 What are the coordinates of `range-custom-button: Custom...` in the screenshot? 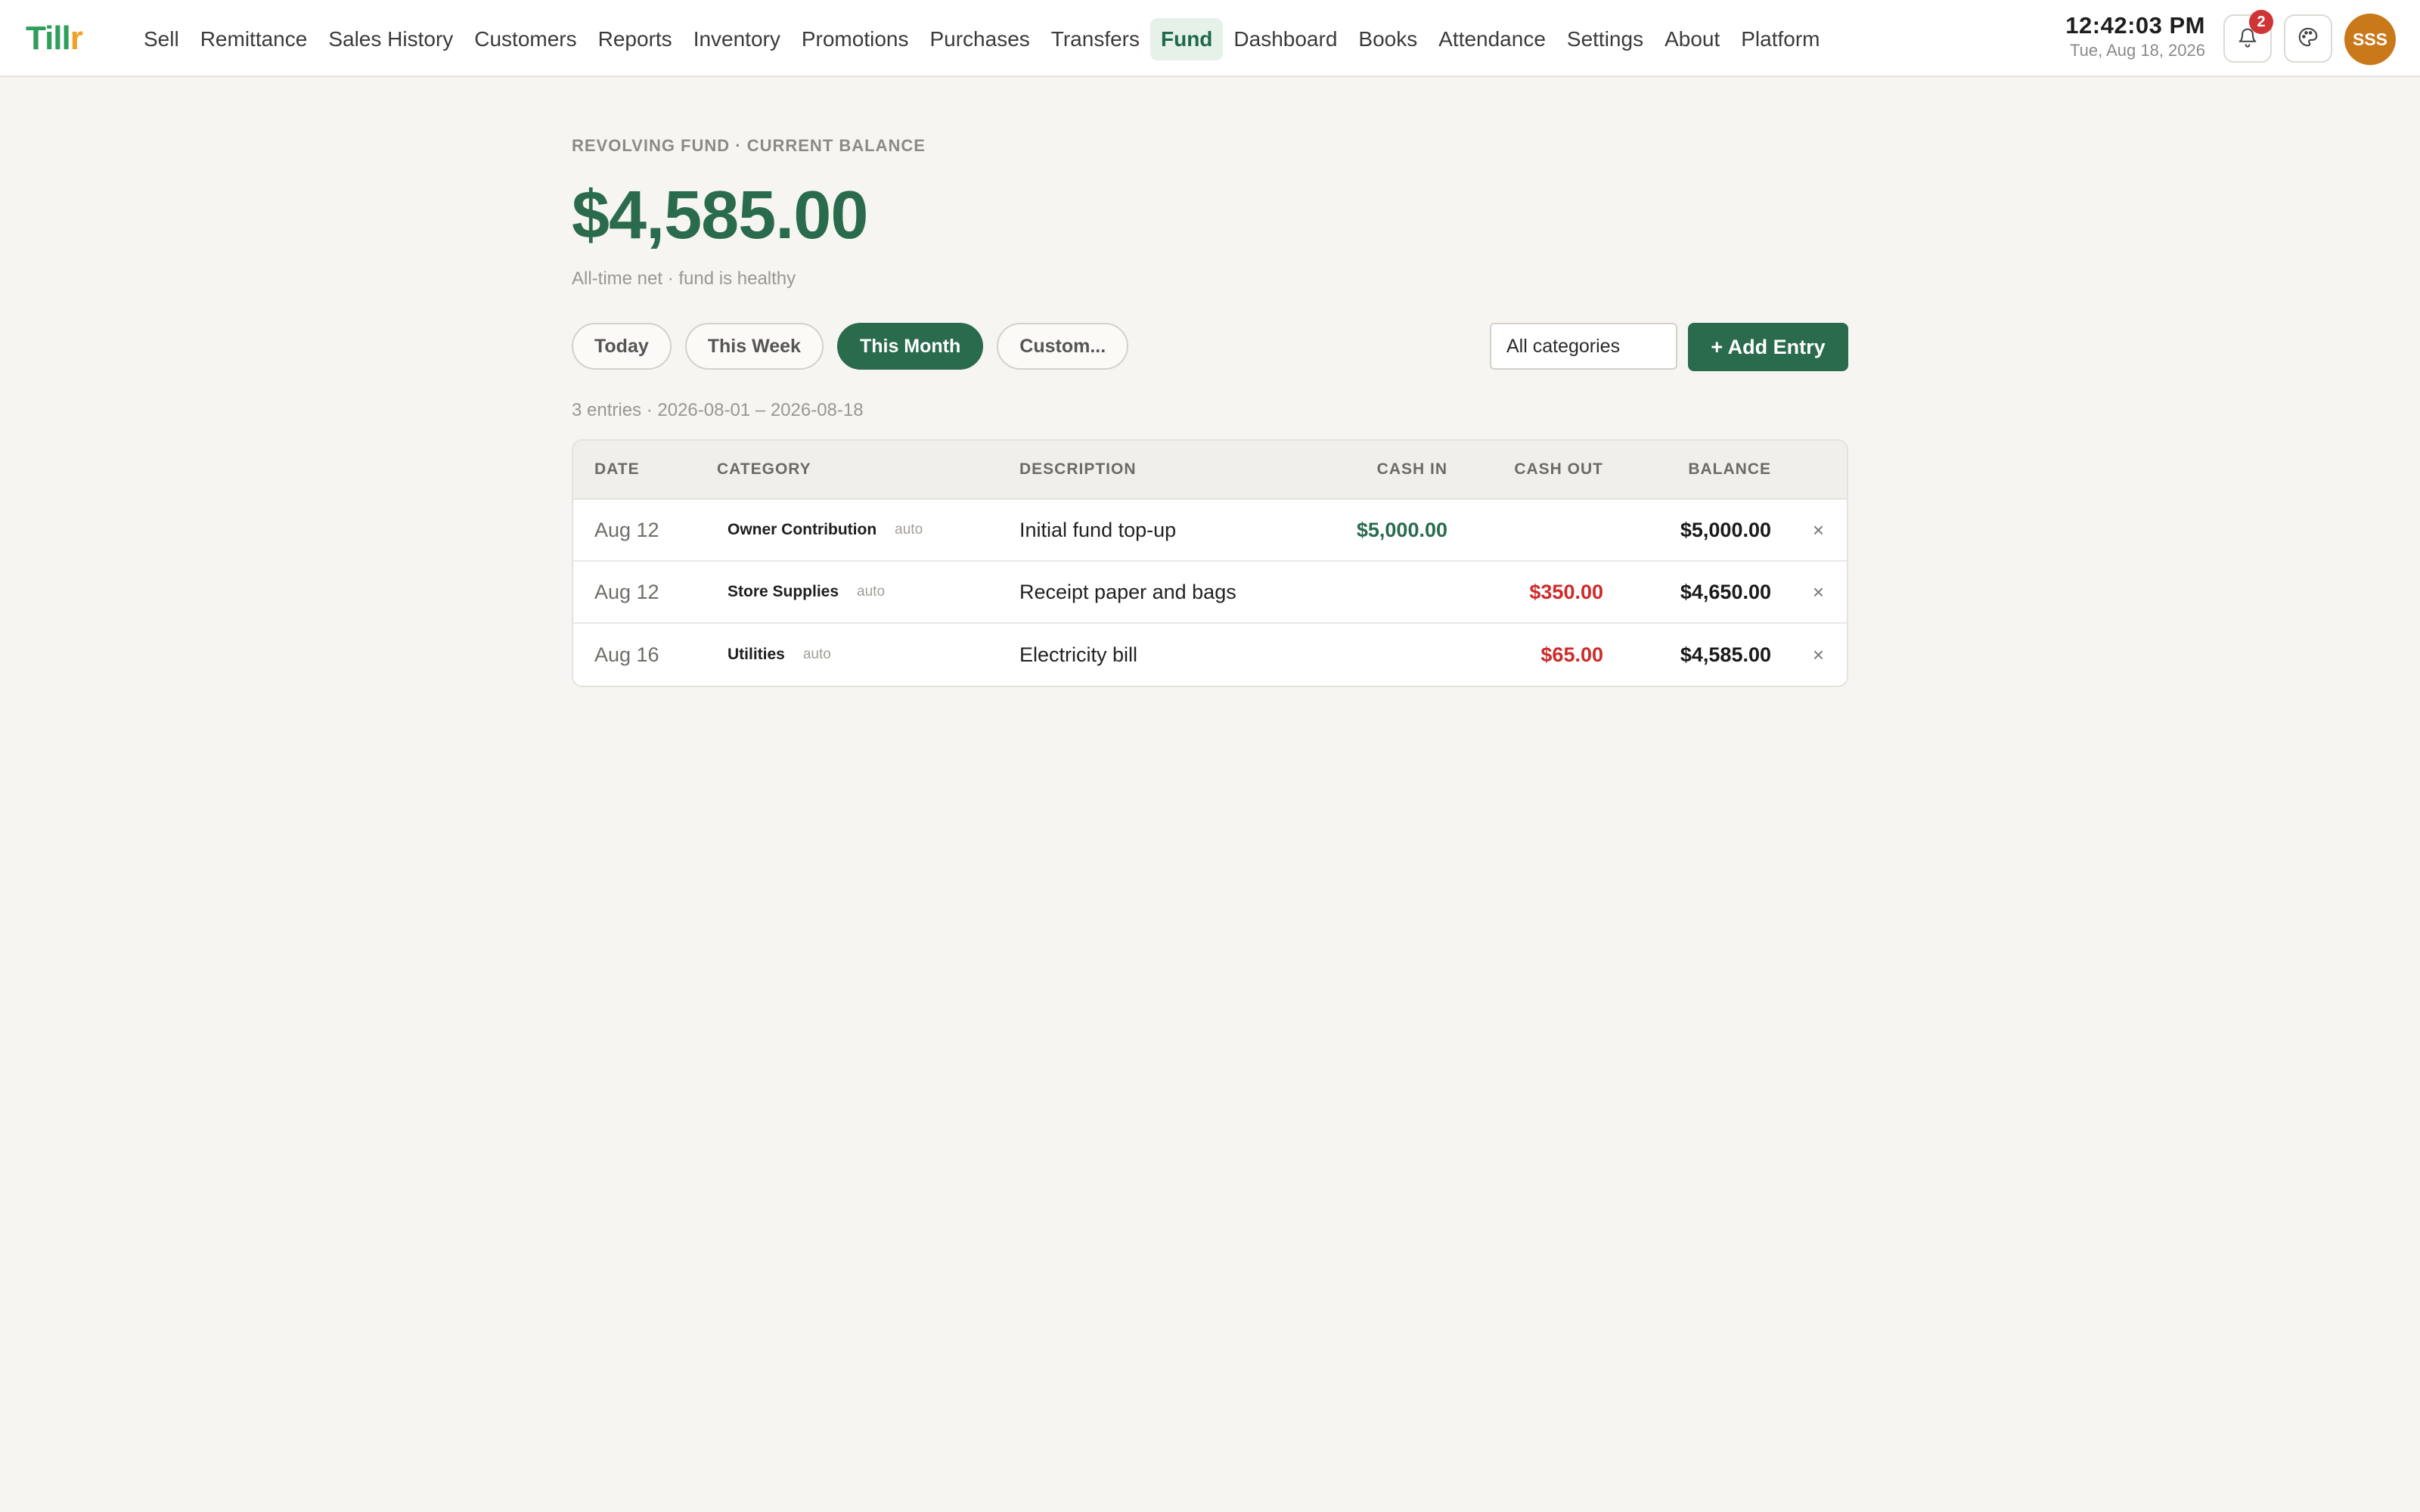 It's located at (1063, 347).